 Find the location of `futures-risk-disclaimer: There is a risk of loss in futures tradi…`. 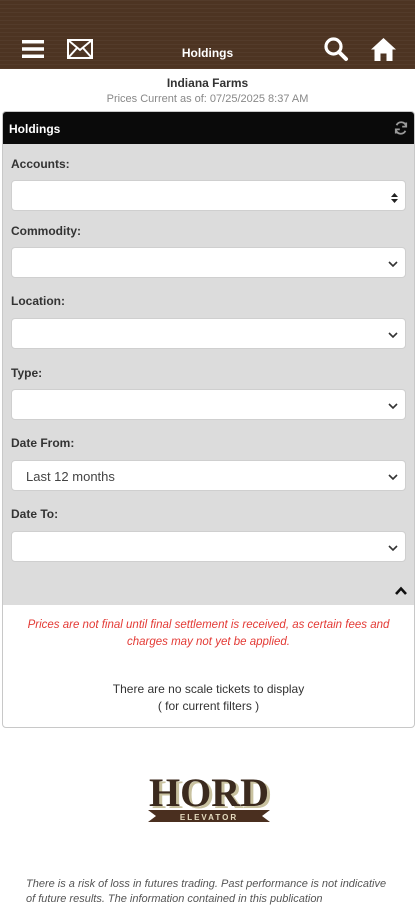

futures-risk-disclaimer: There is a risk of loss in futures tradi… is located at coordinates (206, 891).